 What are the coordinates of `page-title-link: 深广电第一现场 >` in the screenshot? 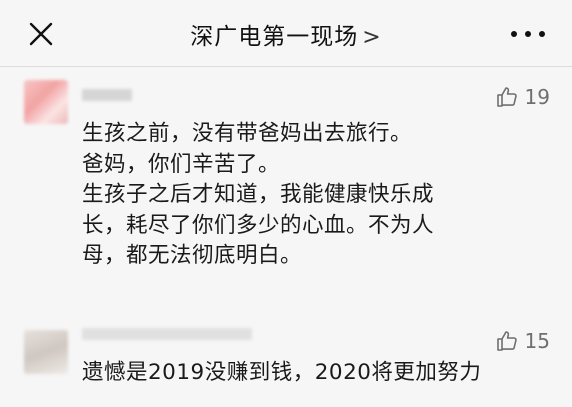 It's located at (286, 34).